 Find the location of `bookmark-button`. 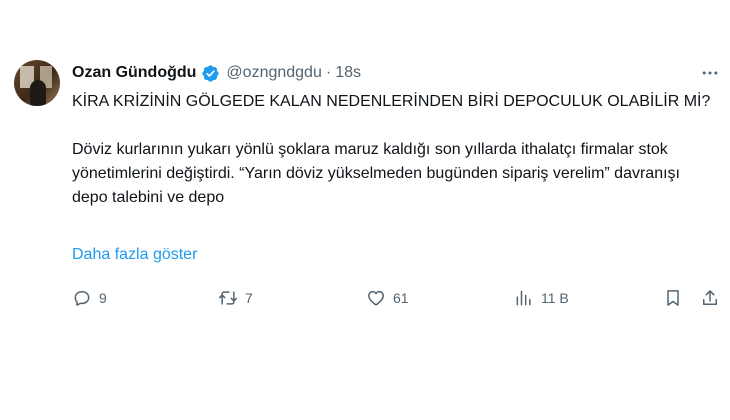

bookmark-button is located at coordinates (673, 298).